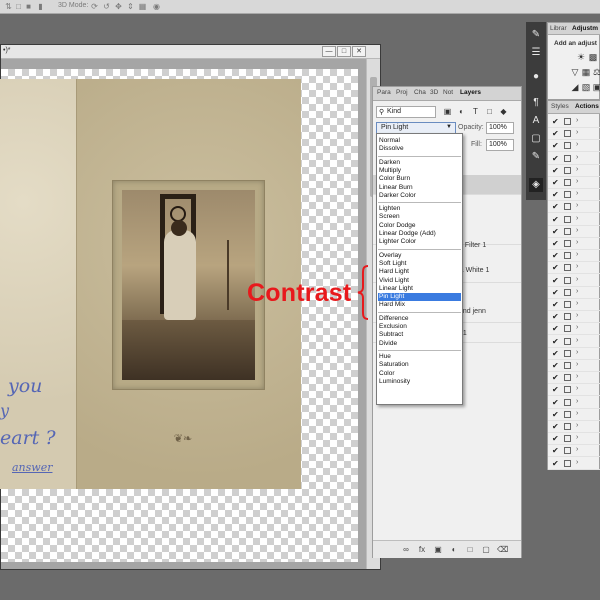 The width and height of the screenshot is (600, 600). Describe the element at coordinates (419, 305) in the screenshot. I see `blend-option: Hard Mix` at that location.